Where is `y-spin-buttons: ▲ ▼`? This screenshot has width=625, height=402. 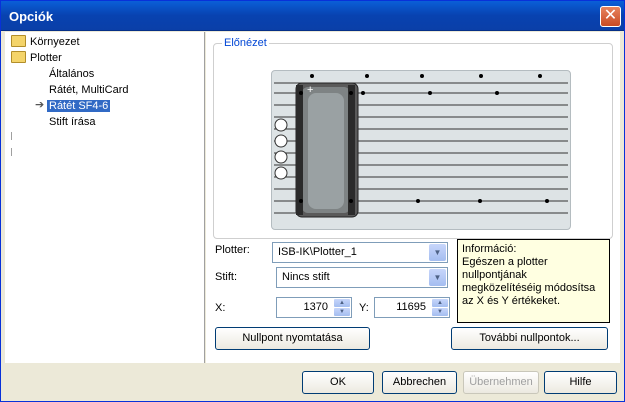
y-spin-buttons: ▲ ▼ is located at coordinates (440, 307).